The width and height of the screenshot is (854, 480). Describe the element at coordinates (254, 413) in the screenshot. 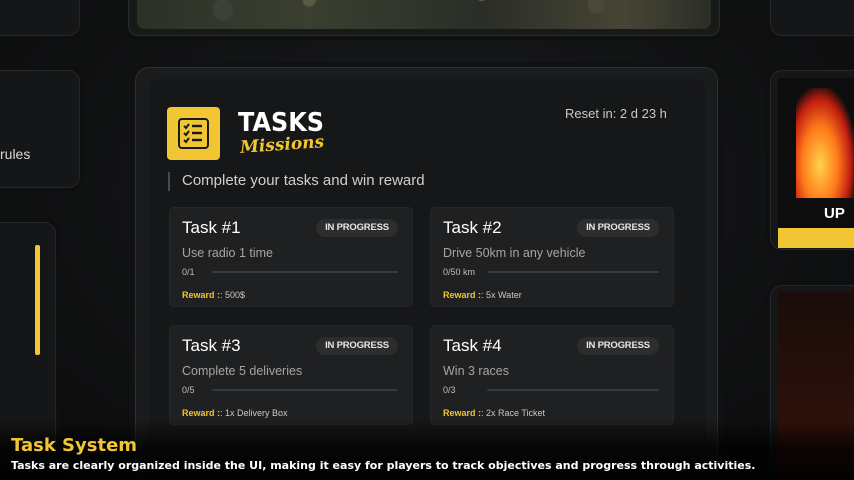

I see `reward-value: : 1x Delivery Box` at that location.